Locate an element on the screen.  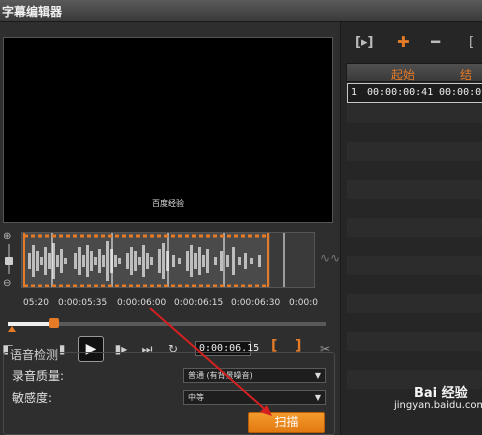
timecode-label: 05:20 is located at coordinates (36, 303).